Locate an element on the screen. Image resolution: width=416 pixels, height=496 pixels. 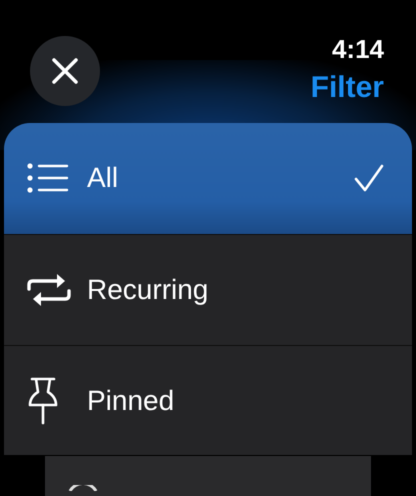
list-icon is located at coordinates (48, 178).